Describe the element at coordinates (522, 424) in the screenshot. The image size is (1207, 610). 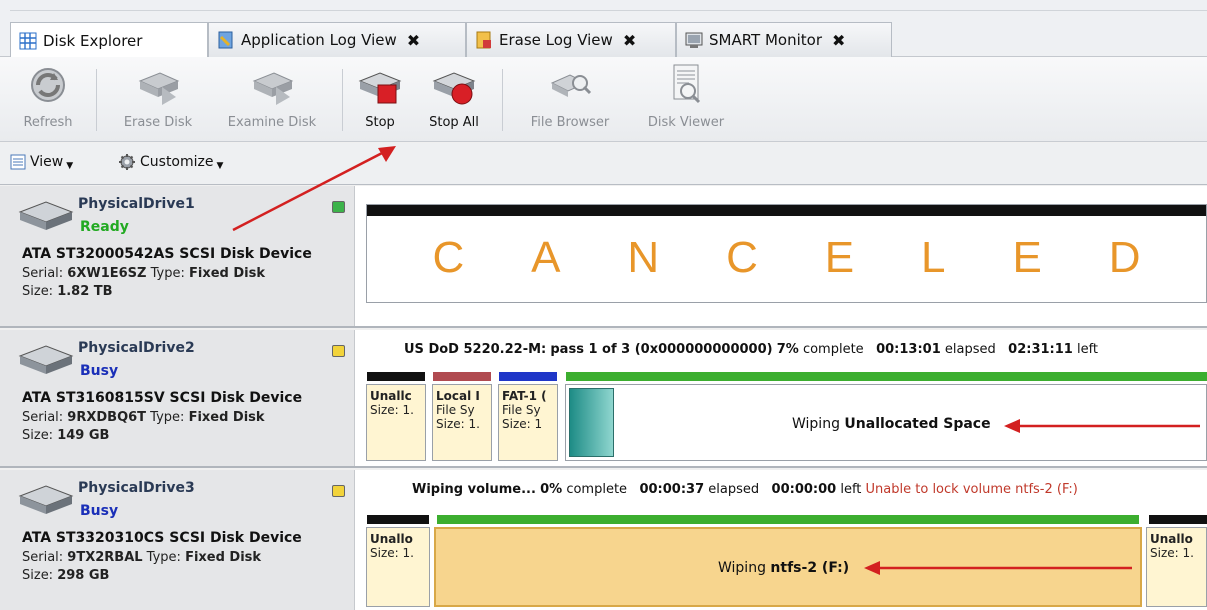
I see `partition-size: Size: 1` at that location.